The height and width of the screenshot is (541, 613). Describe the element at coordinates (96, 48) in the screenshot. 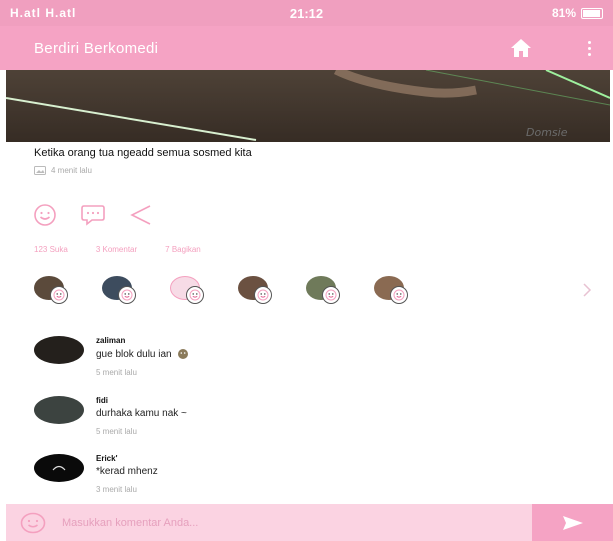

I see `app-title: Berdiri Berkomedi` at that location.